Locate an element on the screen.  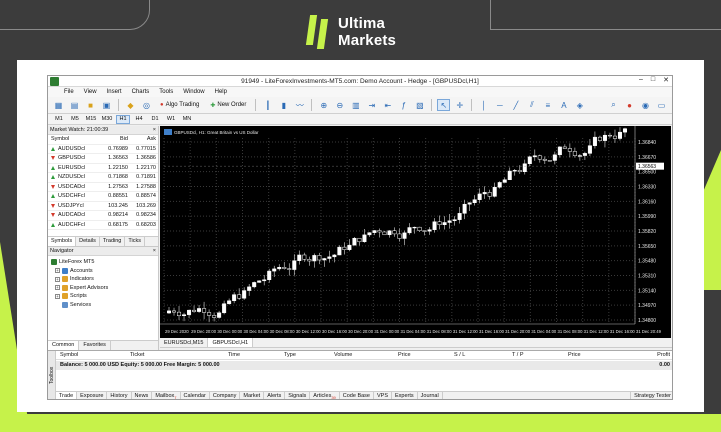
tab-experts: Experts is located at coordinates (405, 395).